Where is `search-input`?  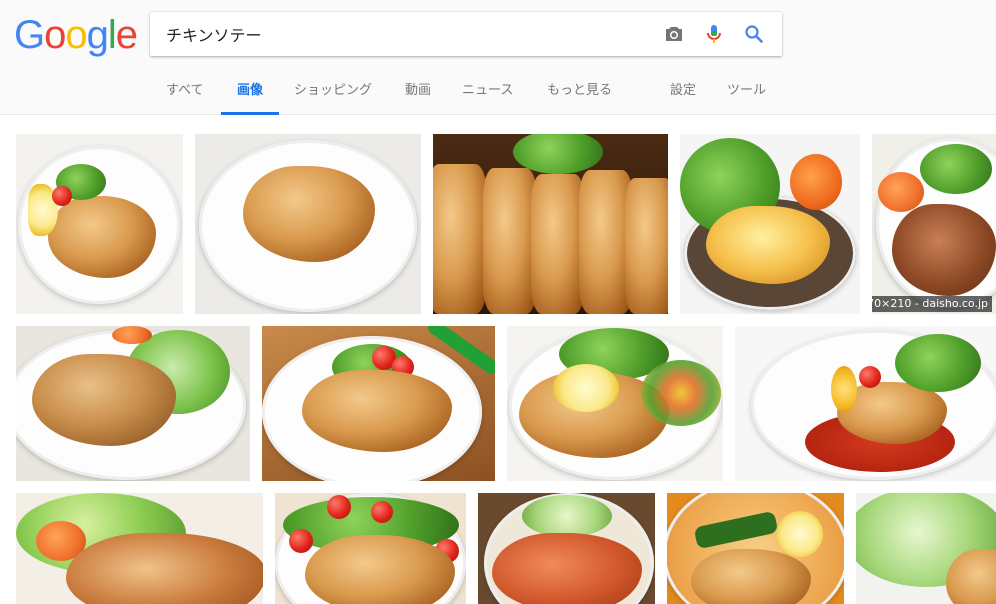
search-input is located at coordinates (406, 34).